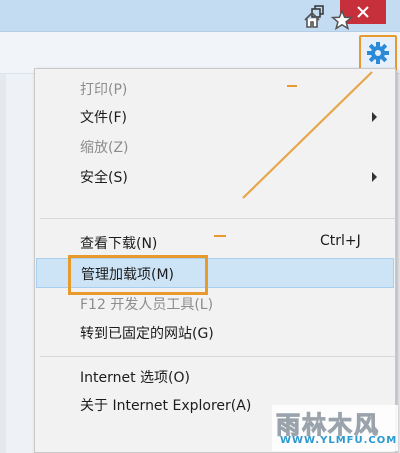  I want to click on menu-item-internet-options: Internet 选项(O), so click(215, 377).